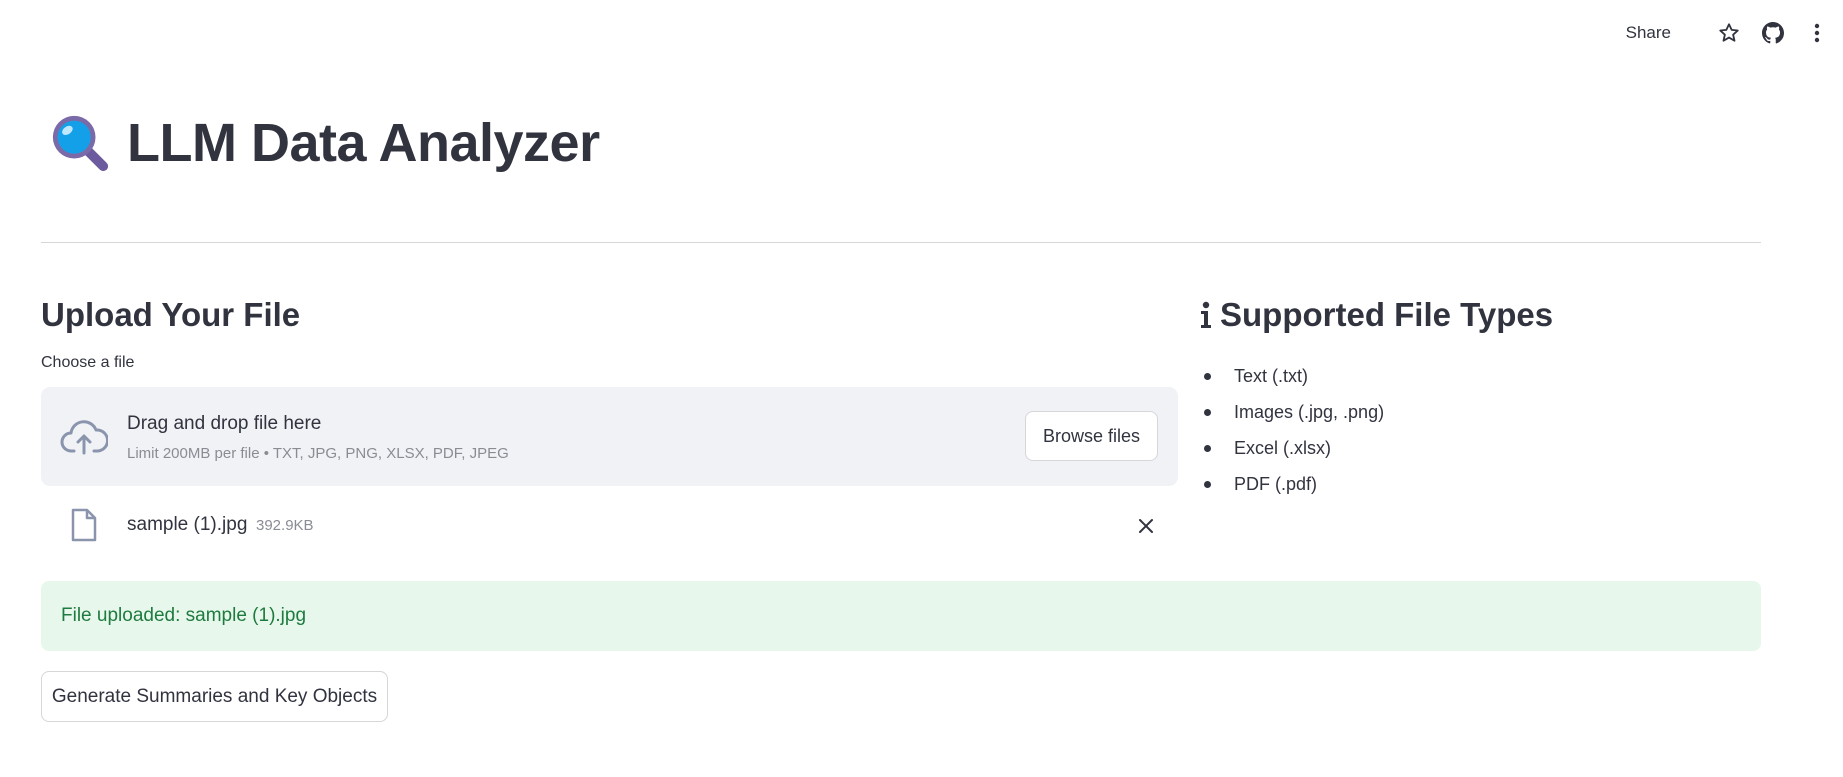 This screenshot has height=777, width=1843. I want to click on page-header: LLM Data Analyzer, so click(324, 143).